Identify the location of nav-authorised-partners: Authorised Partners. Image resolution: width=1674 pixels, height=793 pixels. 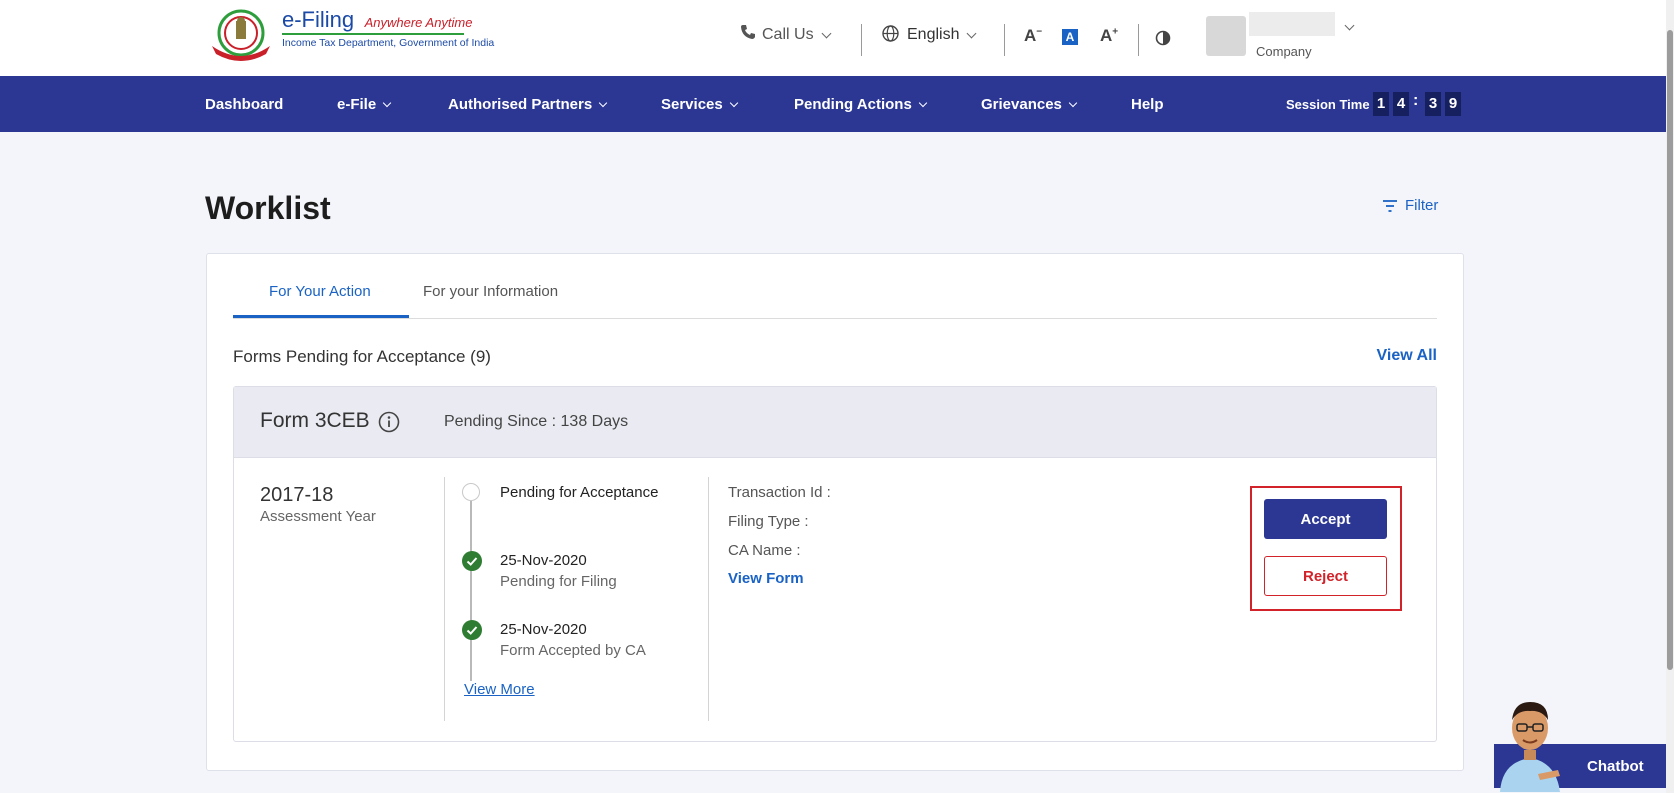
(528, 104).